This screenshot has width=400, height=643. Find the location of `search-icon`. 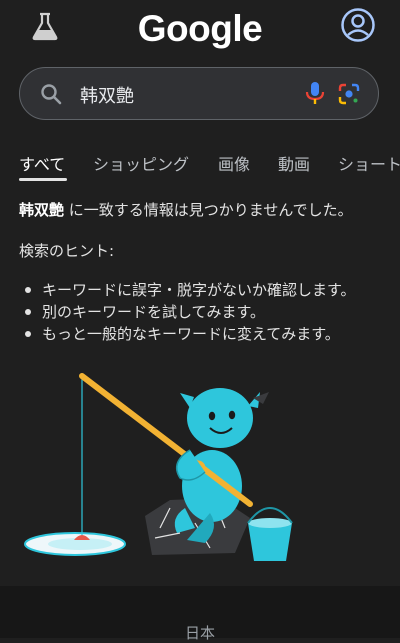

search-icon is located at coordinates (51, 94).